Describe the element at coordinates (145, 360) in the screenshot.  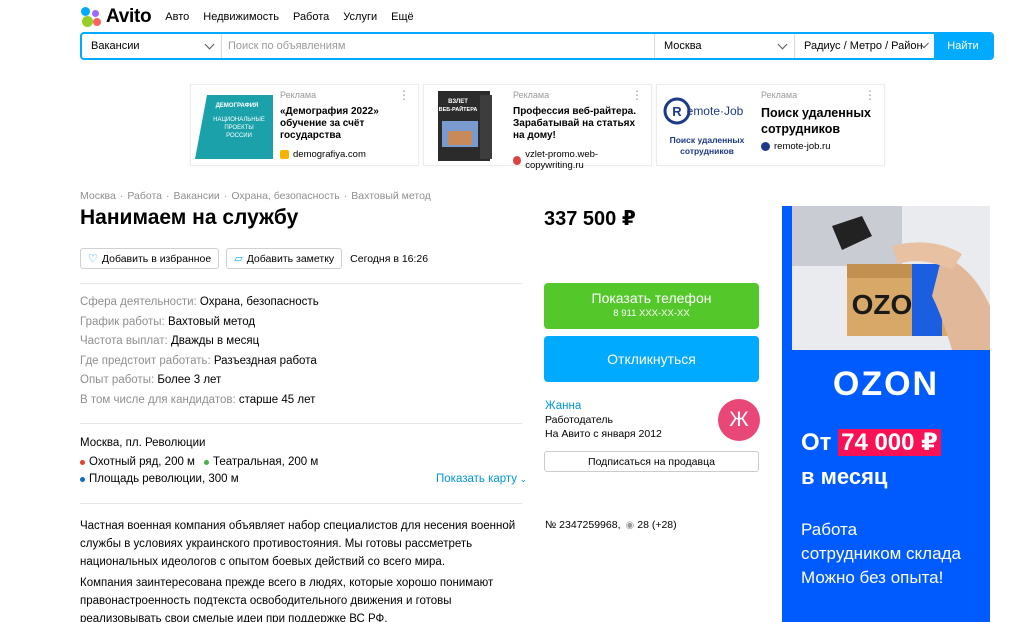
I see `param-key: Где предстоит работать:` at that location.